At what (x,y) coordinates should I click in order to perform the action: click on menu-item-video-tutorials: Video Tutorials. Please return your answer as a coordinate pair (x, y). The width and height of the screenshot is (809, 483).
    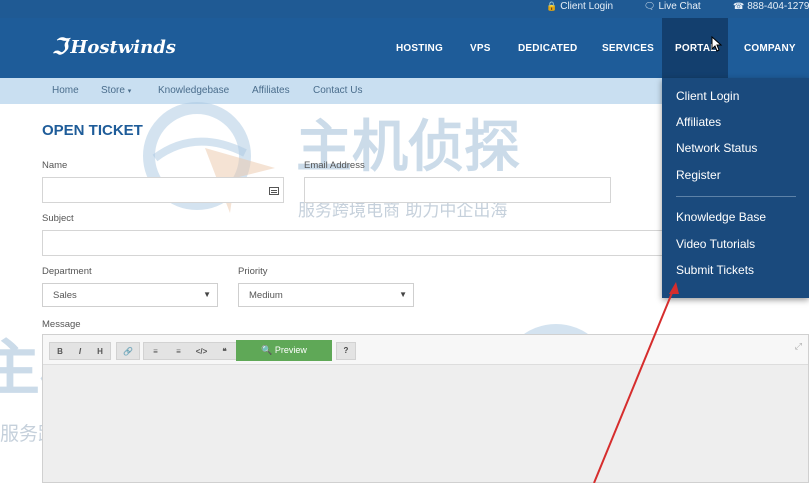
    Looking at the image, I should click on (715, 244).